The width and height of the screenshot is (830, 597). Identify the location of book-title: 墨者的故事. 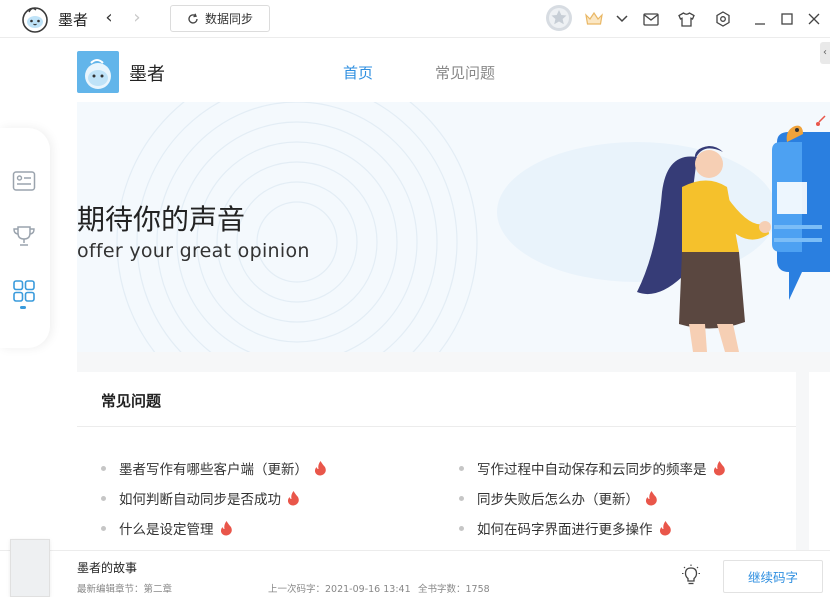
(107, 567).